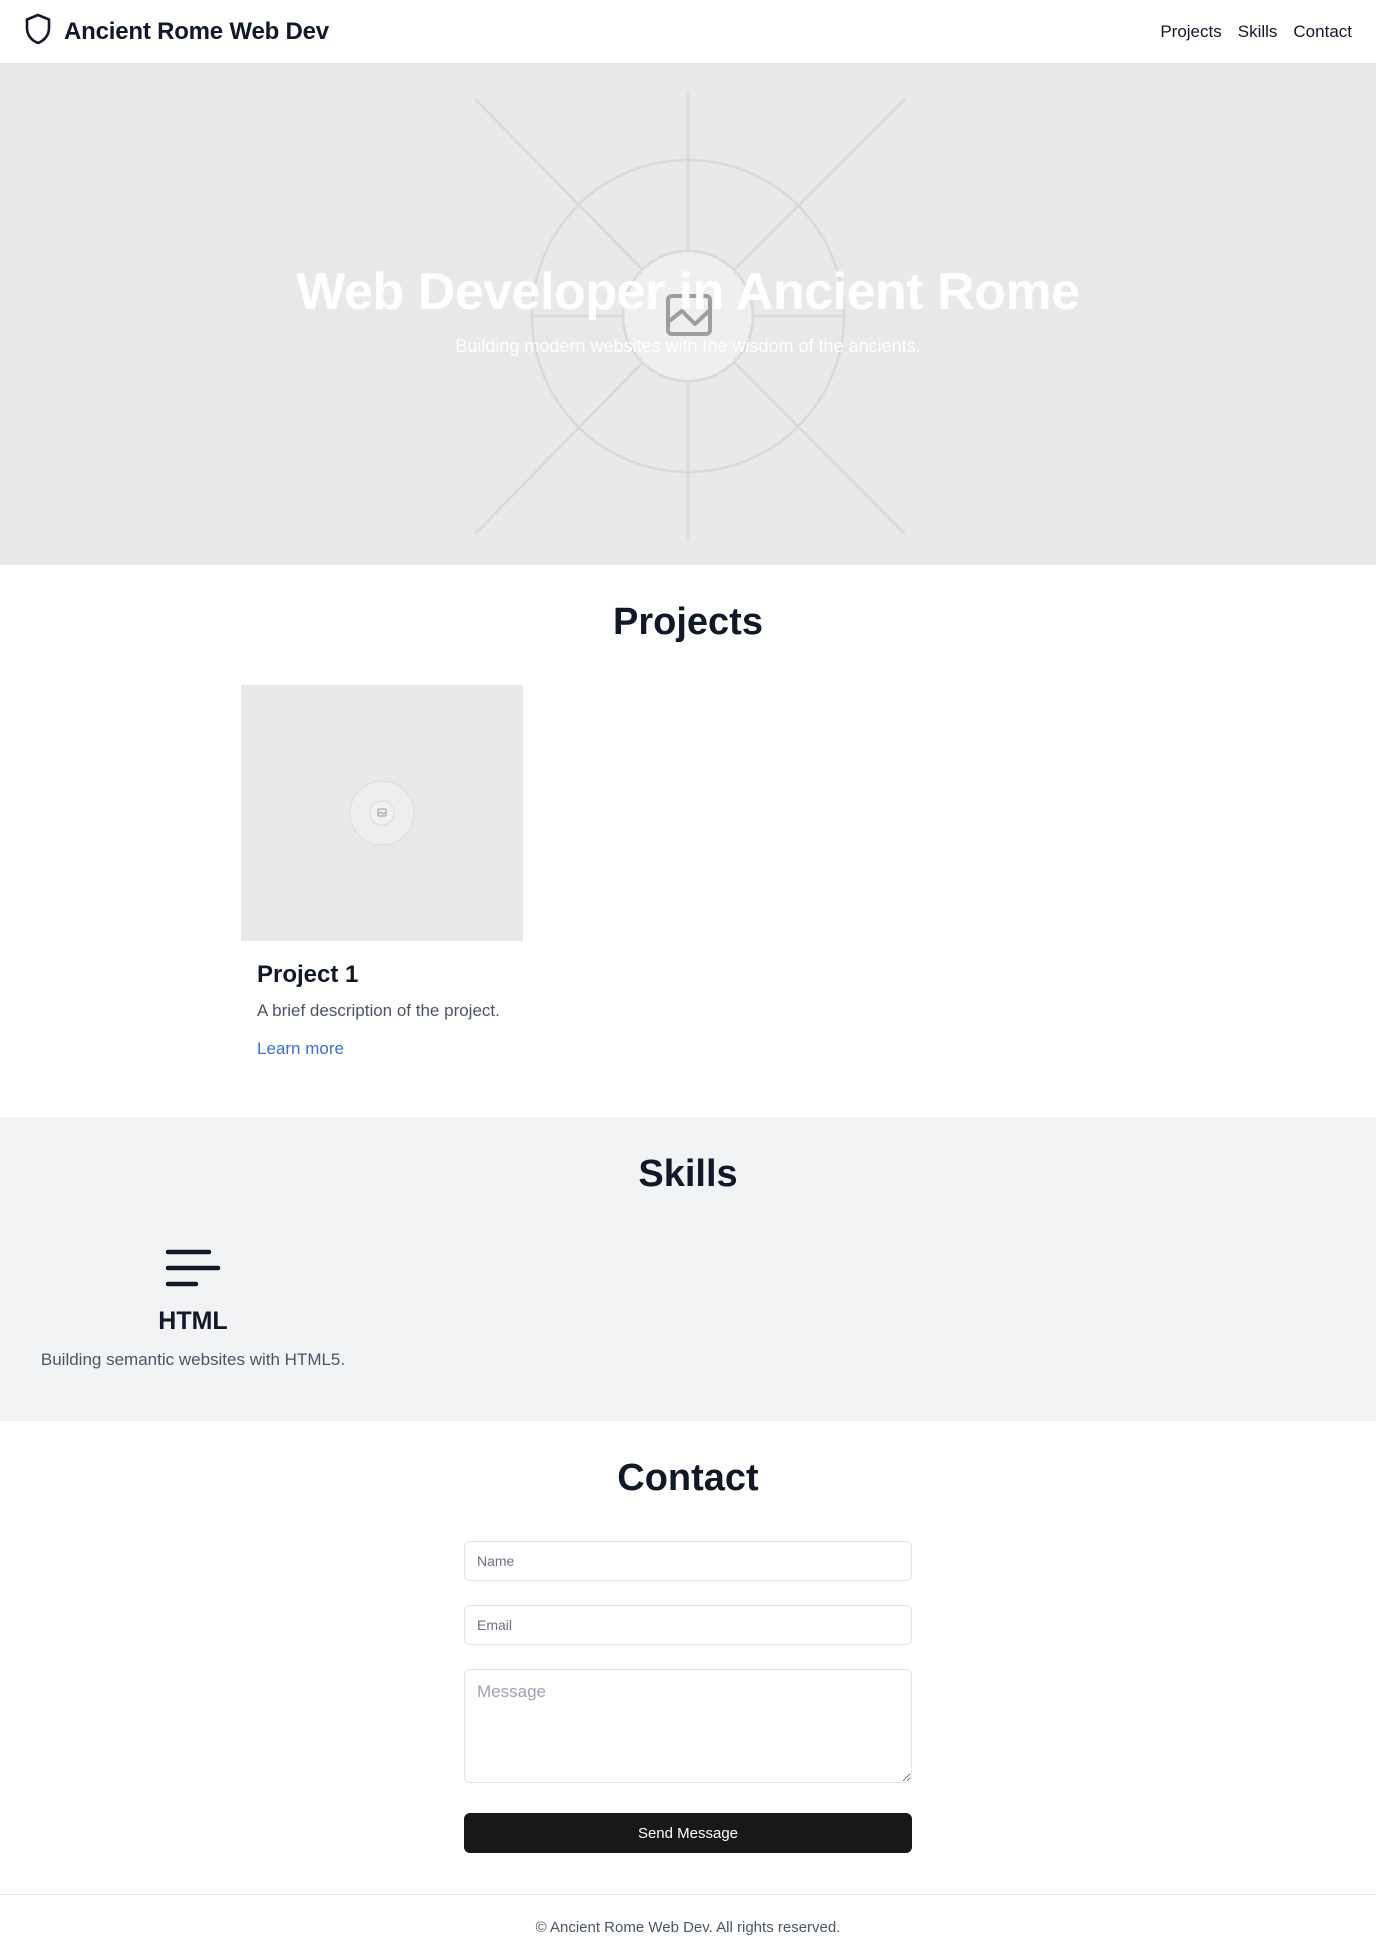  I want to click on projects-title: Projects, so click(688, 622).